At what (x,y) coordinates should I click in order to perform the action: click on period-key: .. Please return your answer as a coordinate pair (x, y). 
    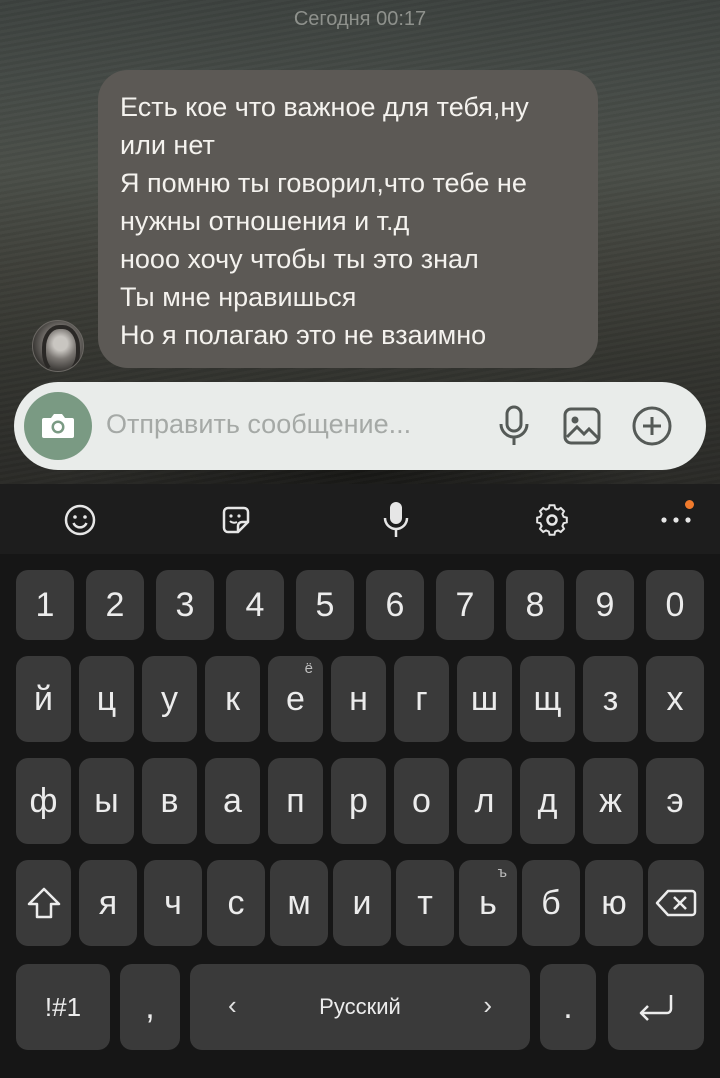
    Looking at the image, I should click on (568, 1007).